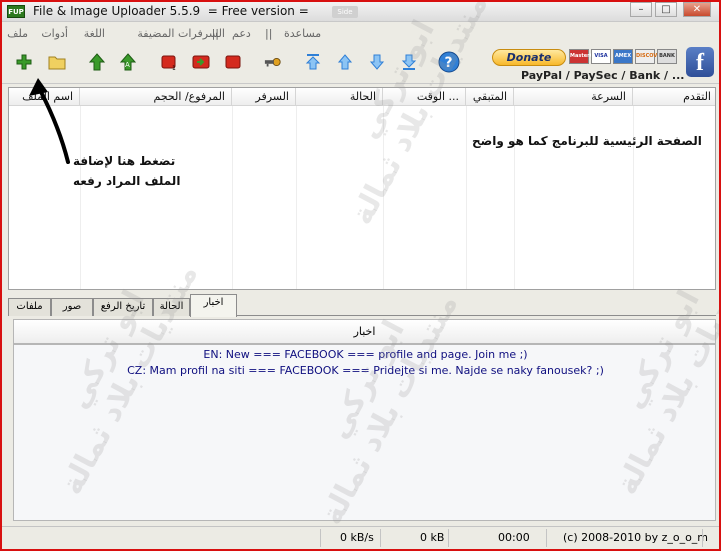  What do you see at coordinates (666, 9) in the screenshot?
I see `maximize-button: □` at bounding box center [666, 9].